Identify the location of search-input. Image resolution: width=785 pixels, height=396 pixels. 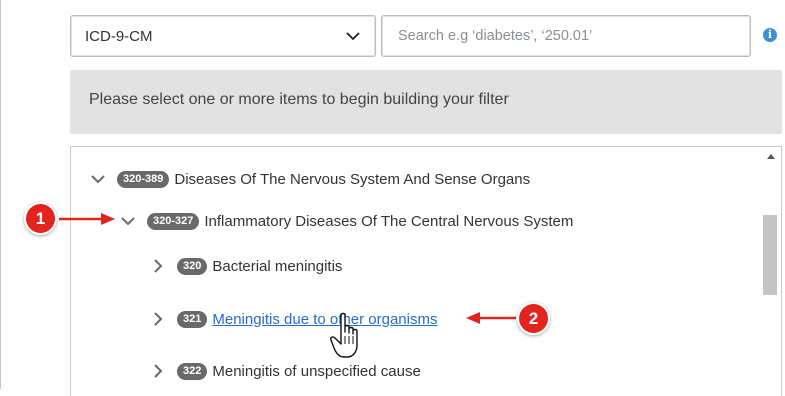
(566, 36).